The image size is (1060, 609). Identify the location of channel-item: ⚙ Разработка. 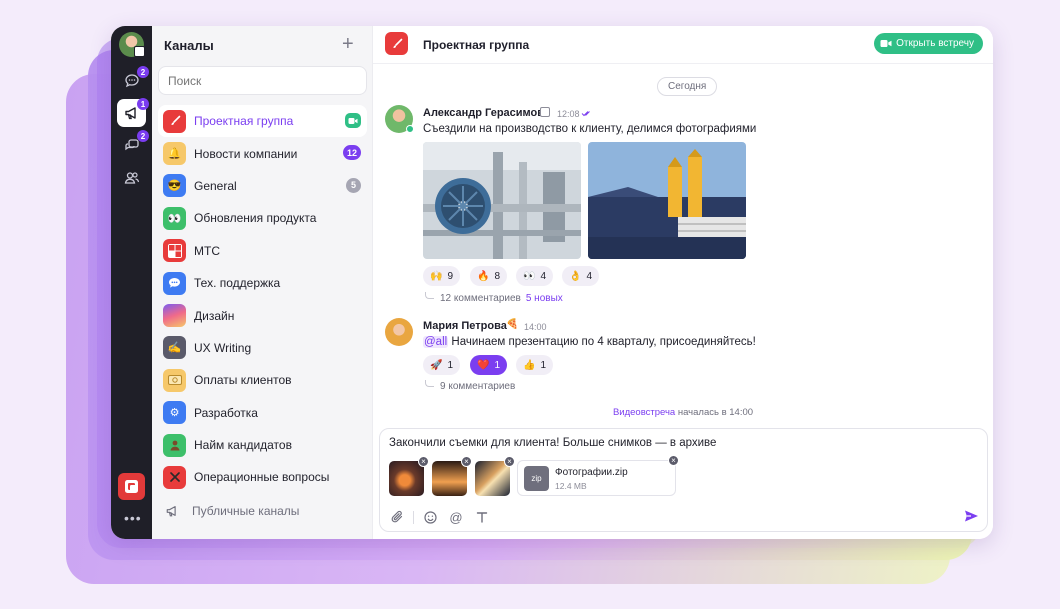
(262, 413).